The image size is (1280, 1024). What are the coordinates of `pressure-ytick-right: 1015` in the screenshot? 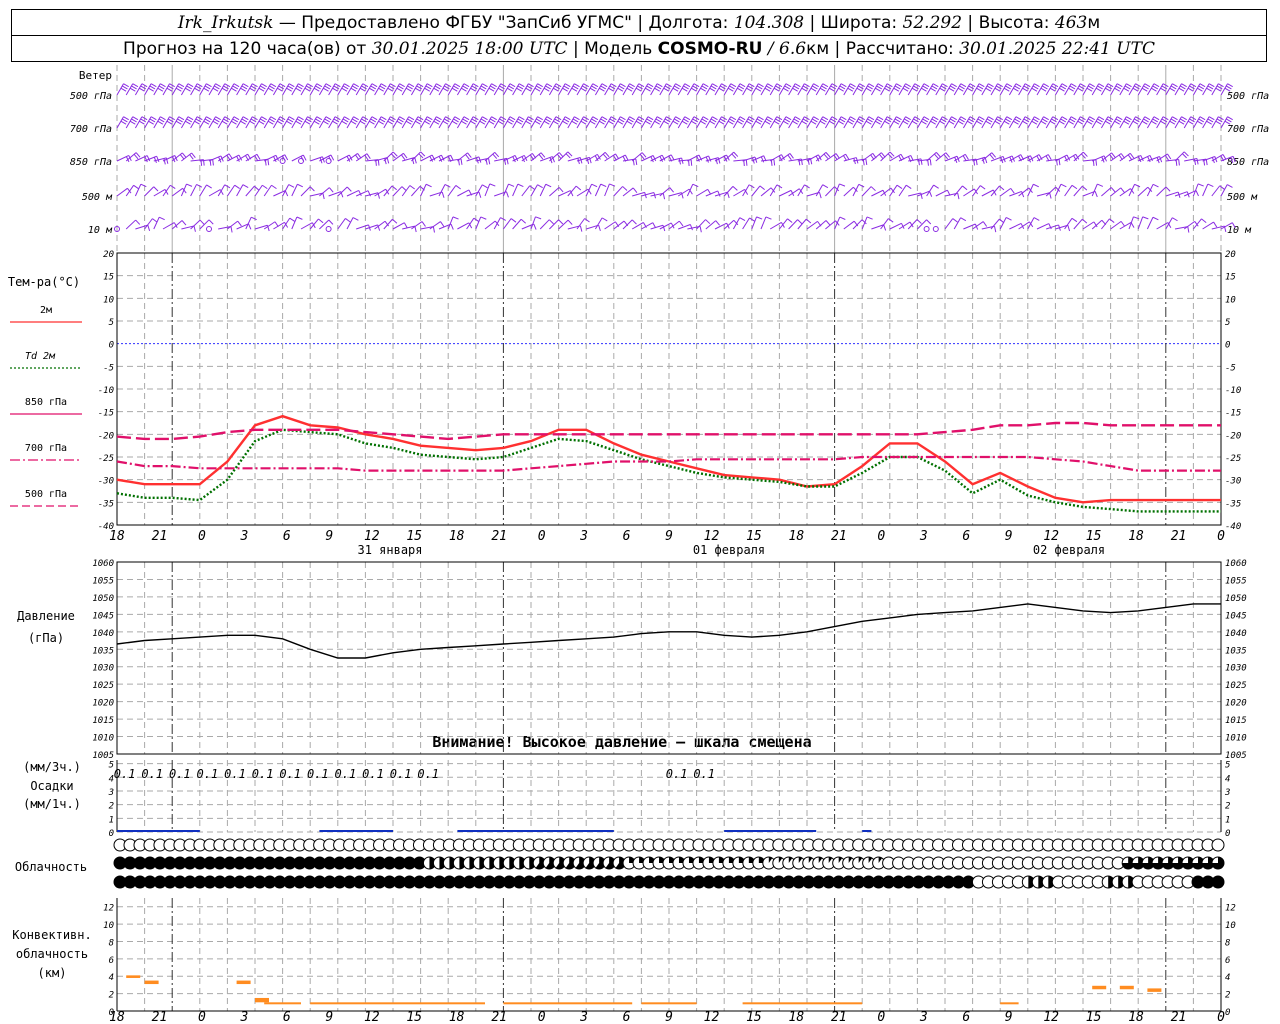 It's located at (1236, 721).